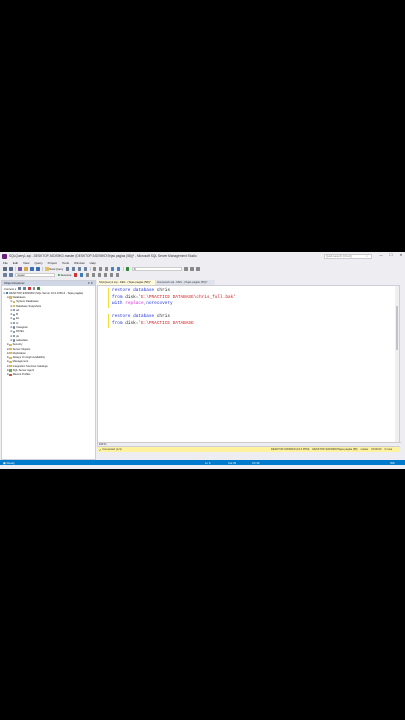  Describe the element at coordinates (75, 275) in the screenshot. I see `cancel-query-icon` at that location.